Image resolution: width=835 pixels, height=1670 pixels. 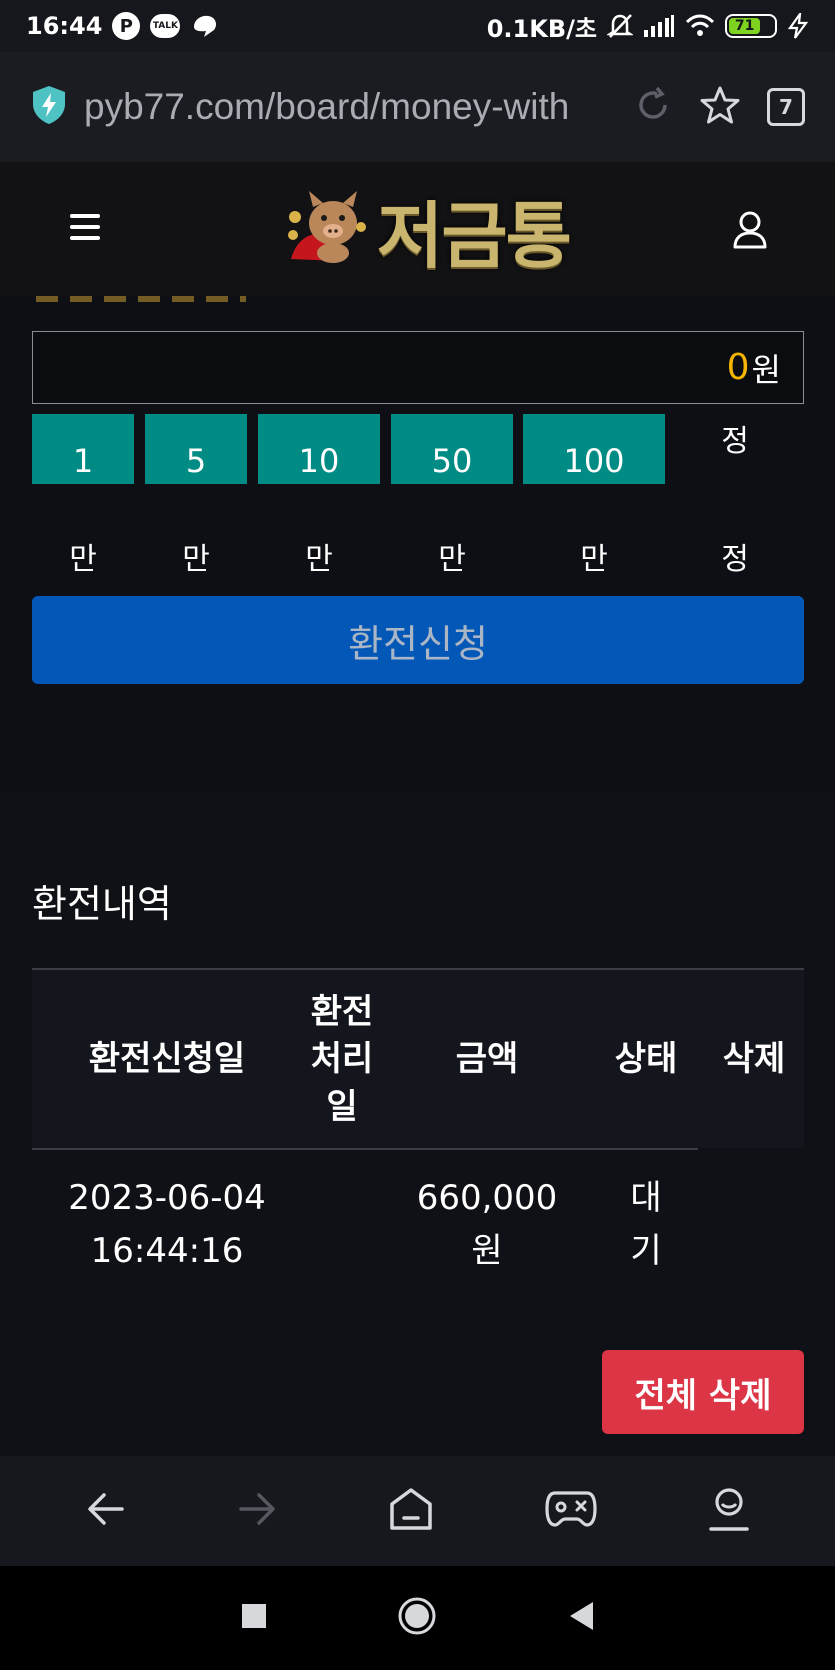 I want to click on forward-arrow-icon, so click(x=257, y=1511).